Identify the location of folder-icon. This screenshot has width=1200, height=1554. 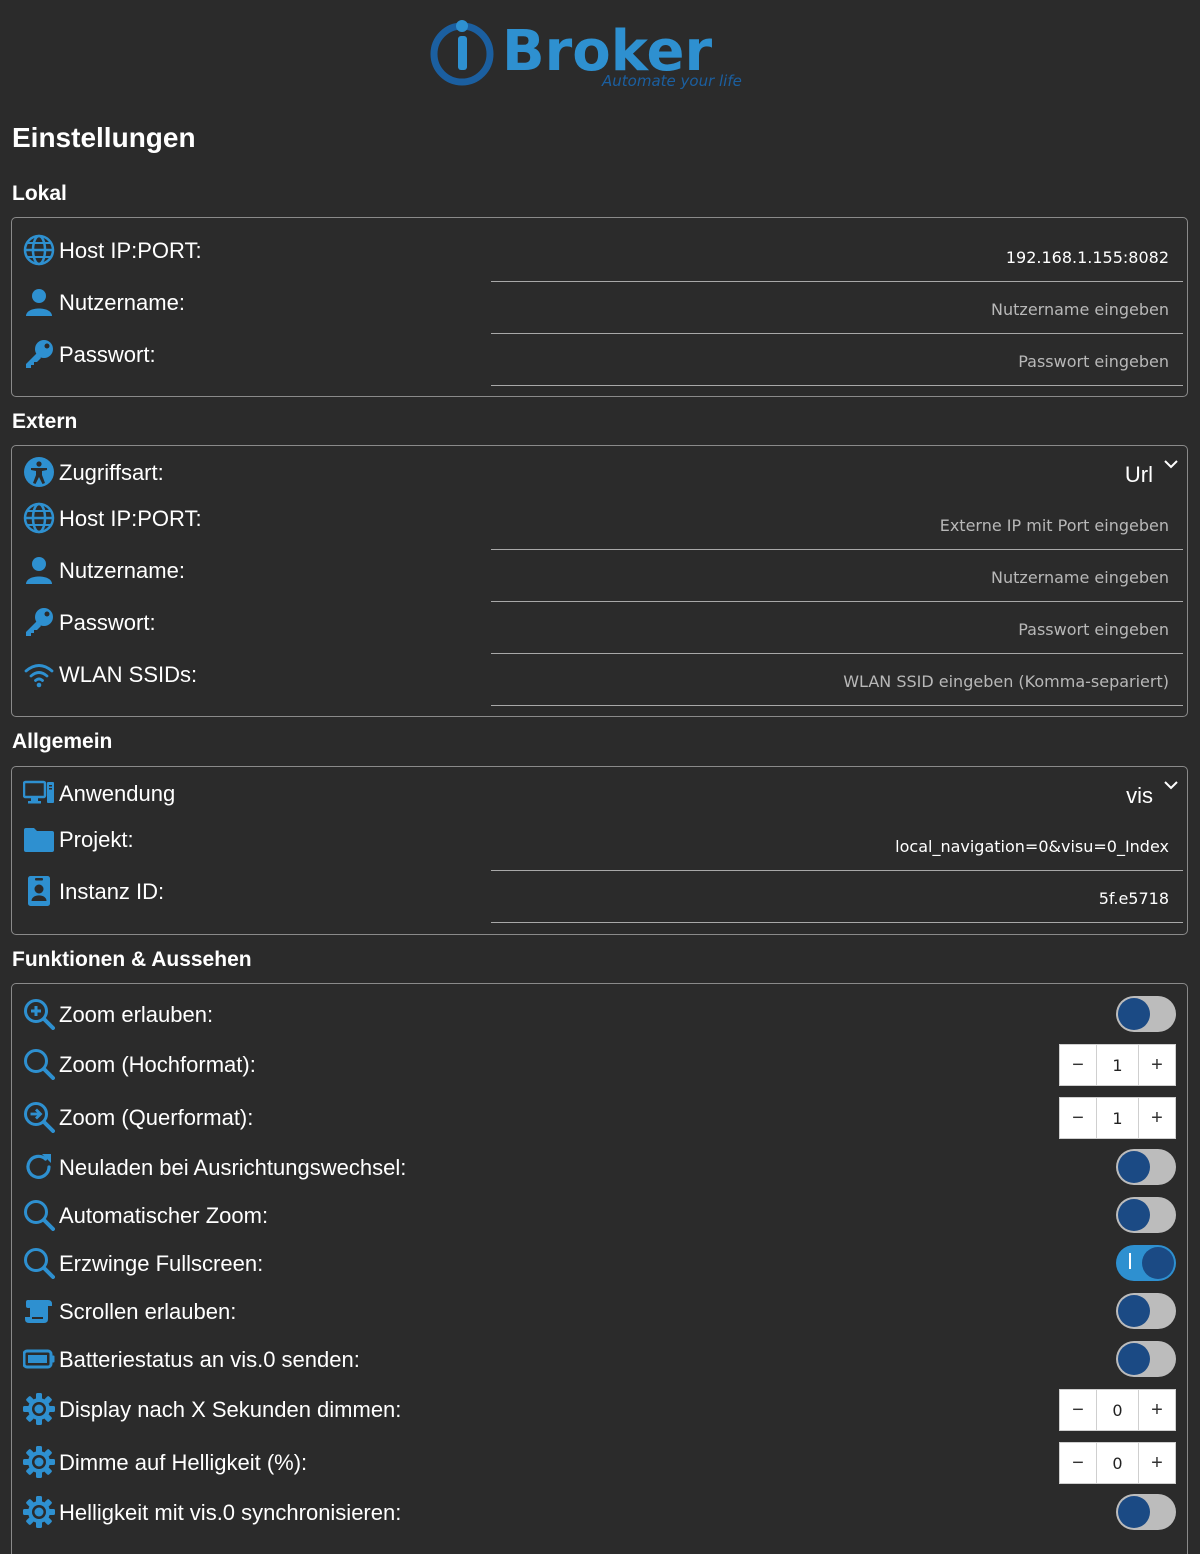
(39, 839).